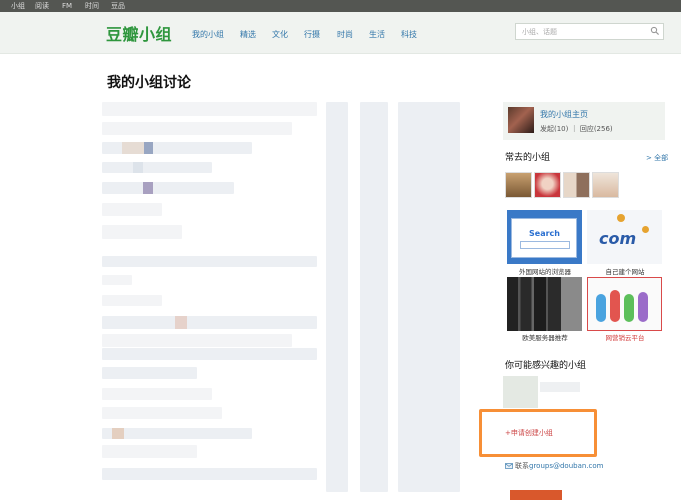 Image resolution: width=681 pixels, height=500 pixels. I want to click on ad-browser-image: Search, so click(544, 237).